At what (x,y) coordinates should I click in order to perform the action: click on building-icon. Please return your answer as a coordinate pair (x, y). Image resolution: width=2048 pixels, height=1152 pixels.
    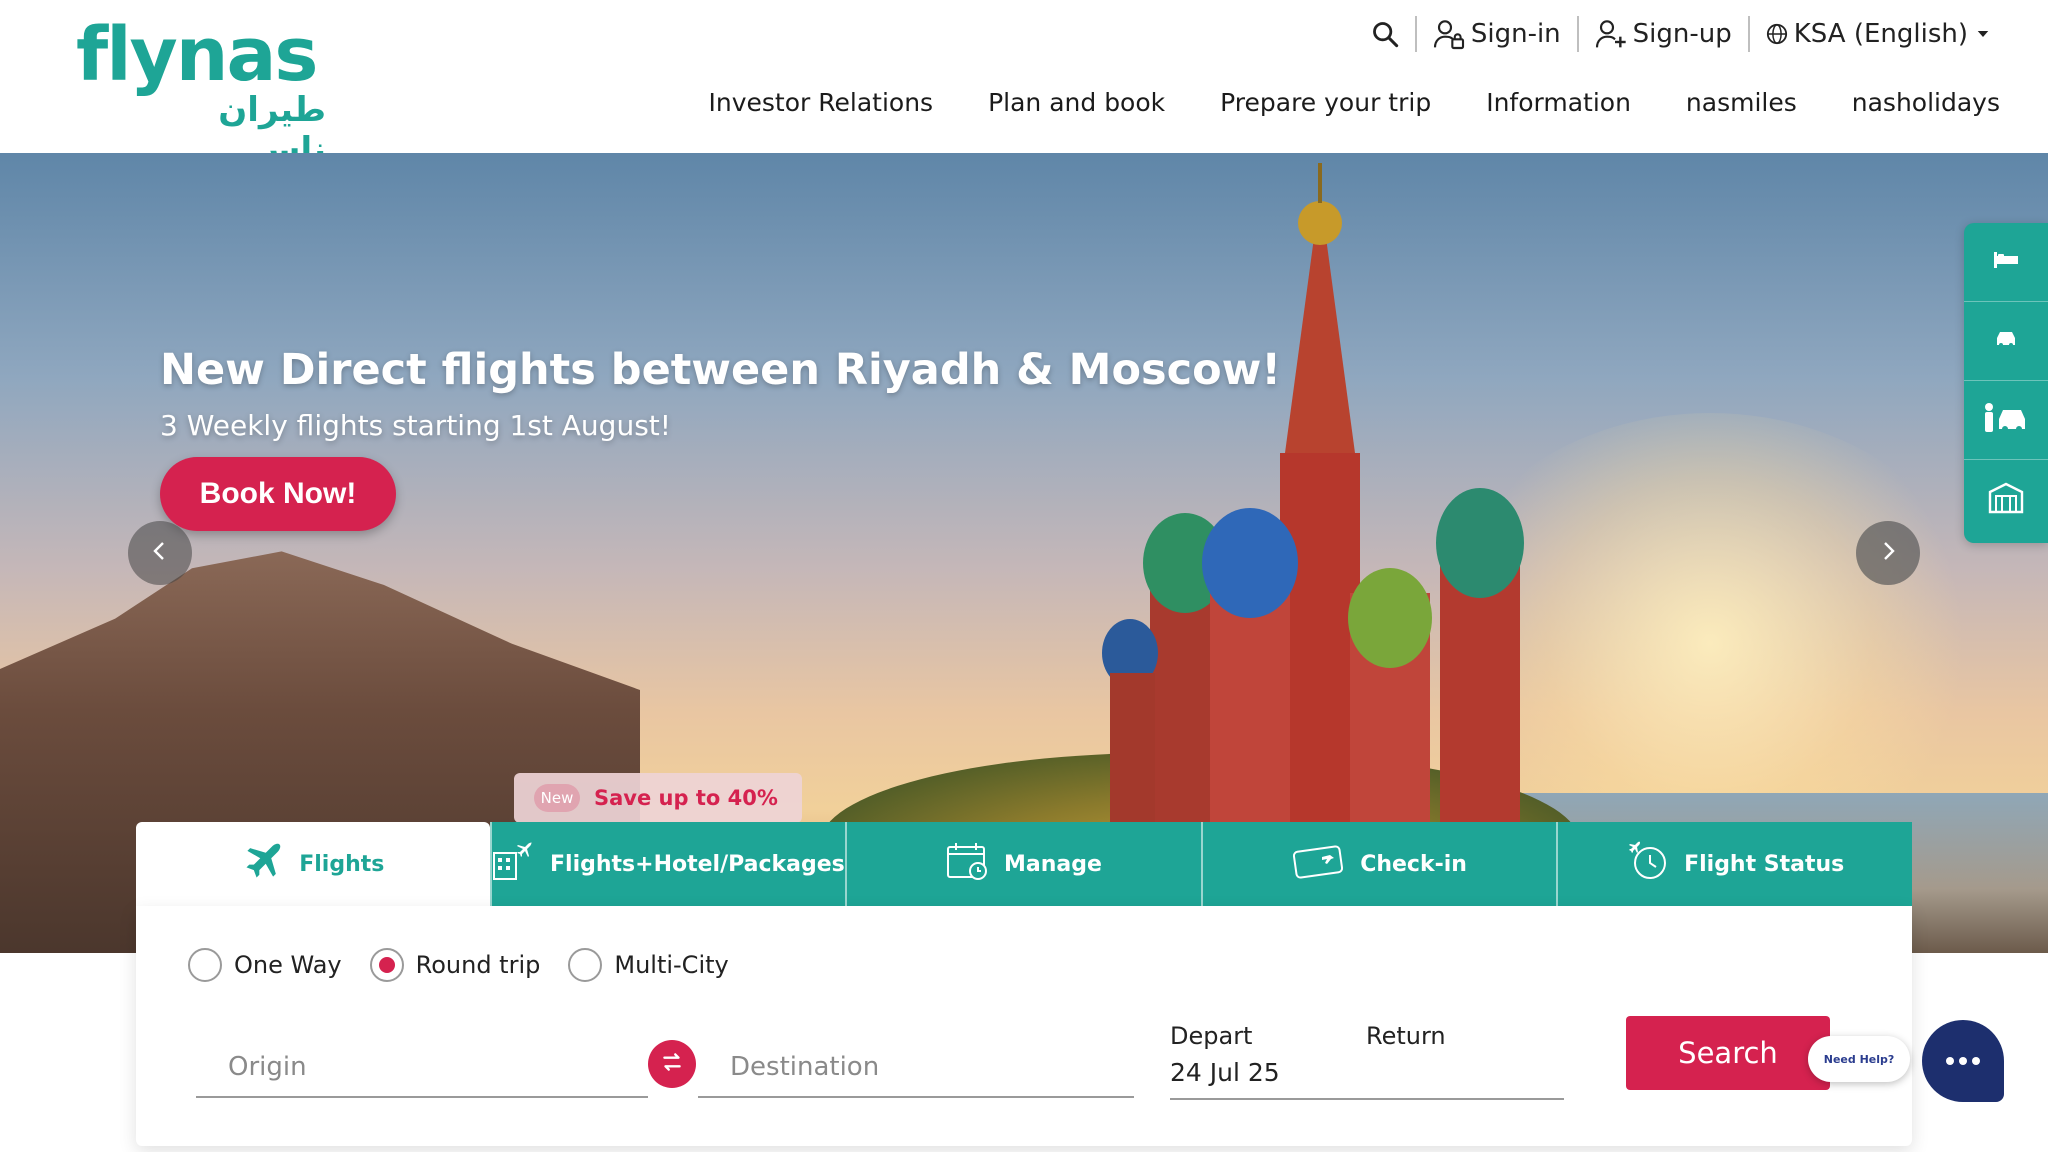
    Looking at the image, I should click on (2006, 500).